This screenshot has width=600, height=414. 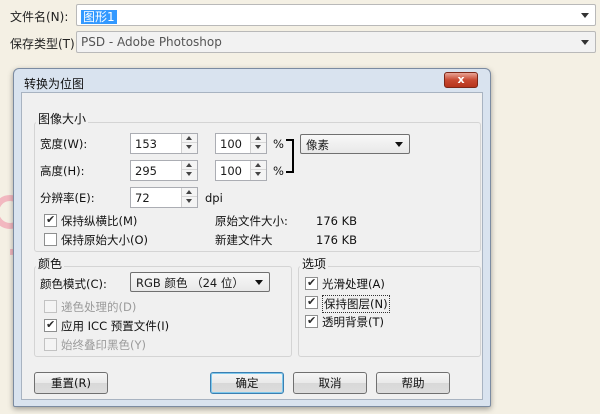 I want to click on close-button: x, so click(x=461, y=80).